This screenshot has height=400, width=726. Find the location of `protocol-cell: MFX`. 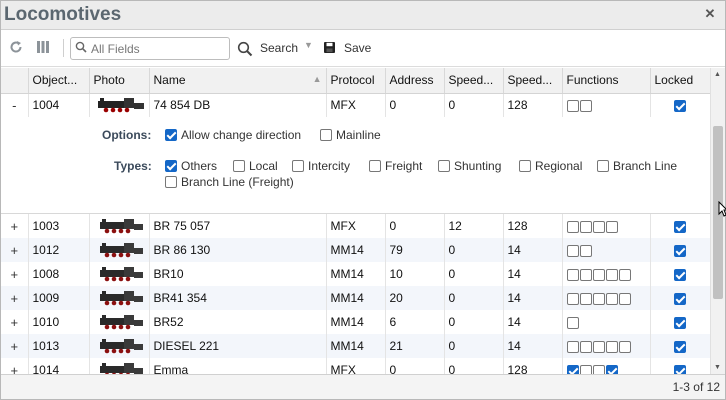

protocol-cell: MFX is located at coordinates (356, 226).